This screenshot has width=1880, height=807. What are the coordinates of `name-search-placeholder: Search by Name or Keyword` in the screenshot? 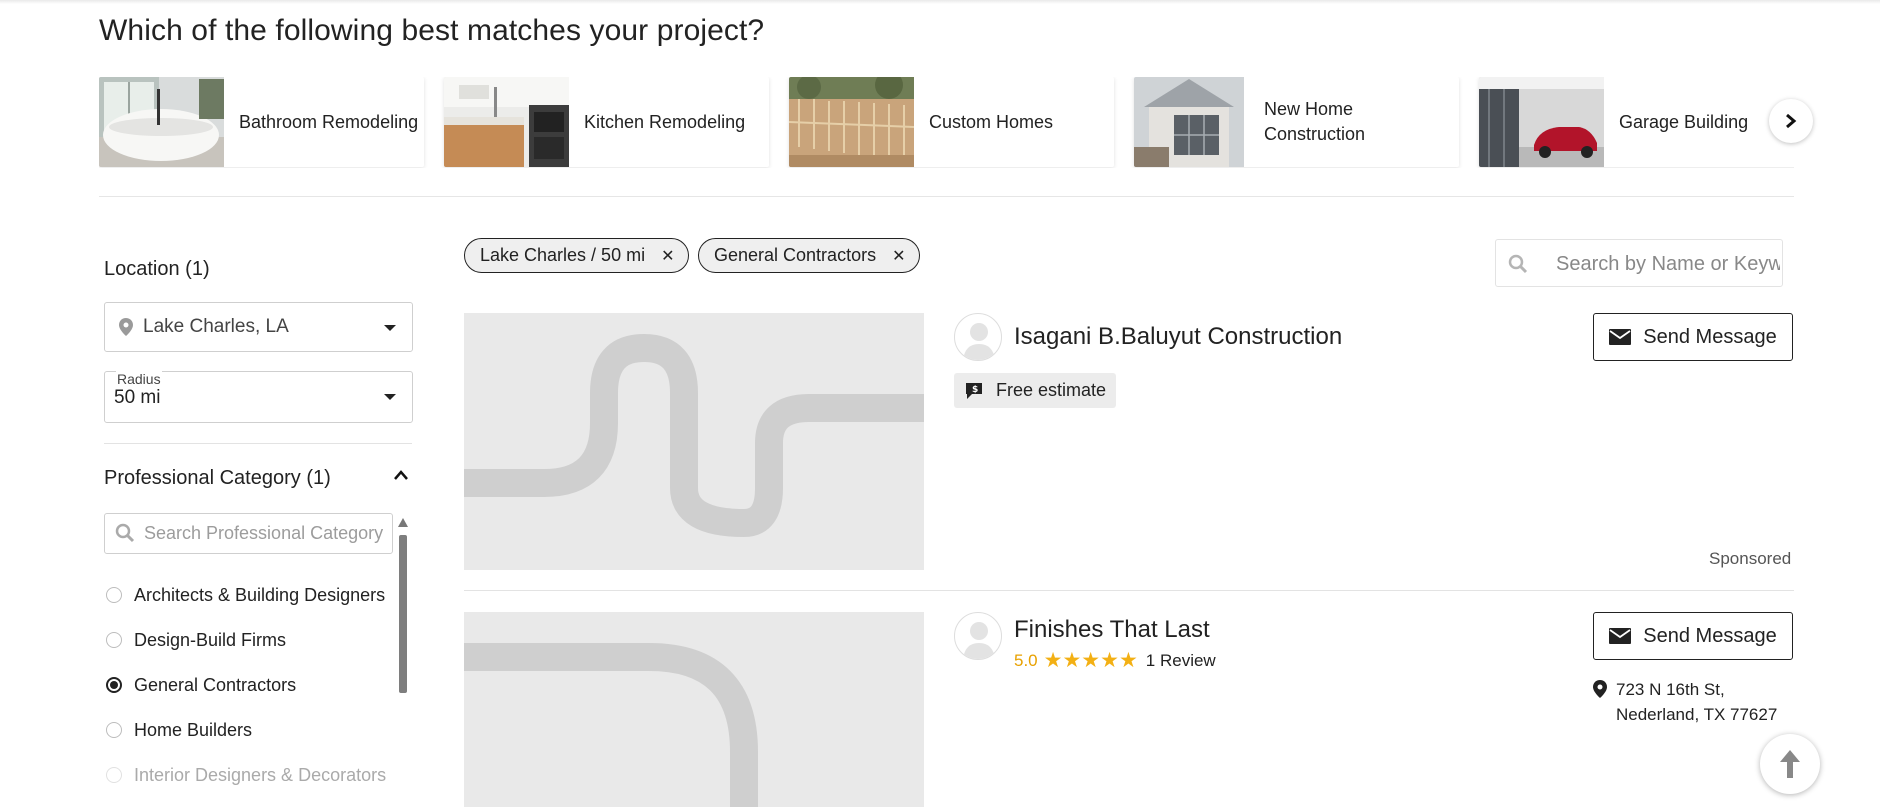 It's located at (1668, 264).